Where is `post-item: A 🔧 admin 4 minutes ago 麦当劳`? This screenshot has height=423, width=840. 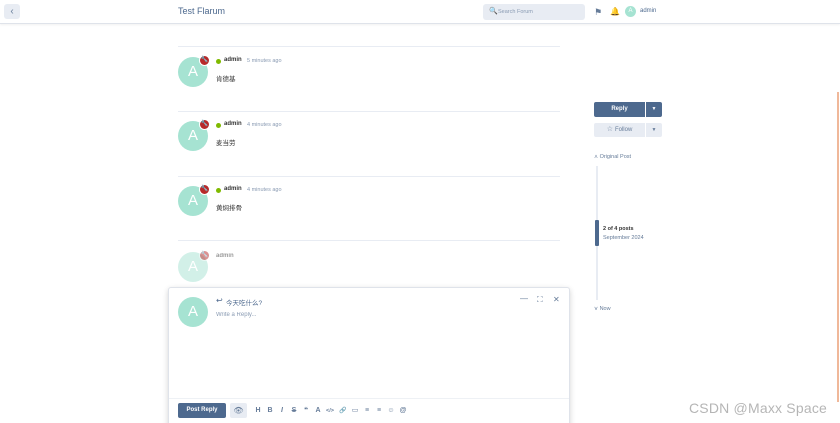
post-item: A 🔧 admin 4 minutes ago 麦当劳 is located at coordinates (369, 143).